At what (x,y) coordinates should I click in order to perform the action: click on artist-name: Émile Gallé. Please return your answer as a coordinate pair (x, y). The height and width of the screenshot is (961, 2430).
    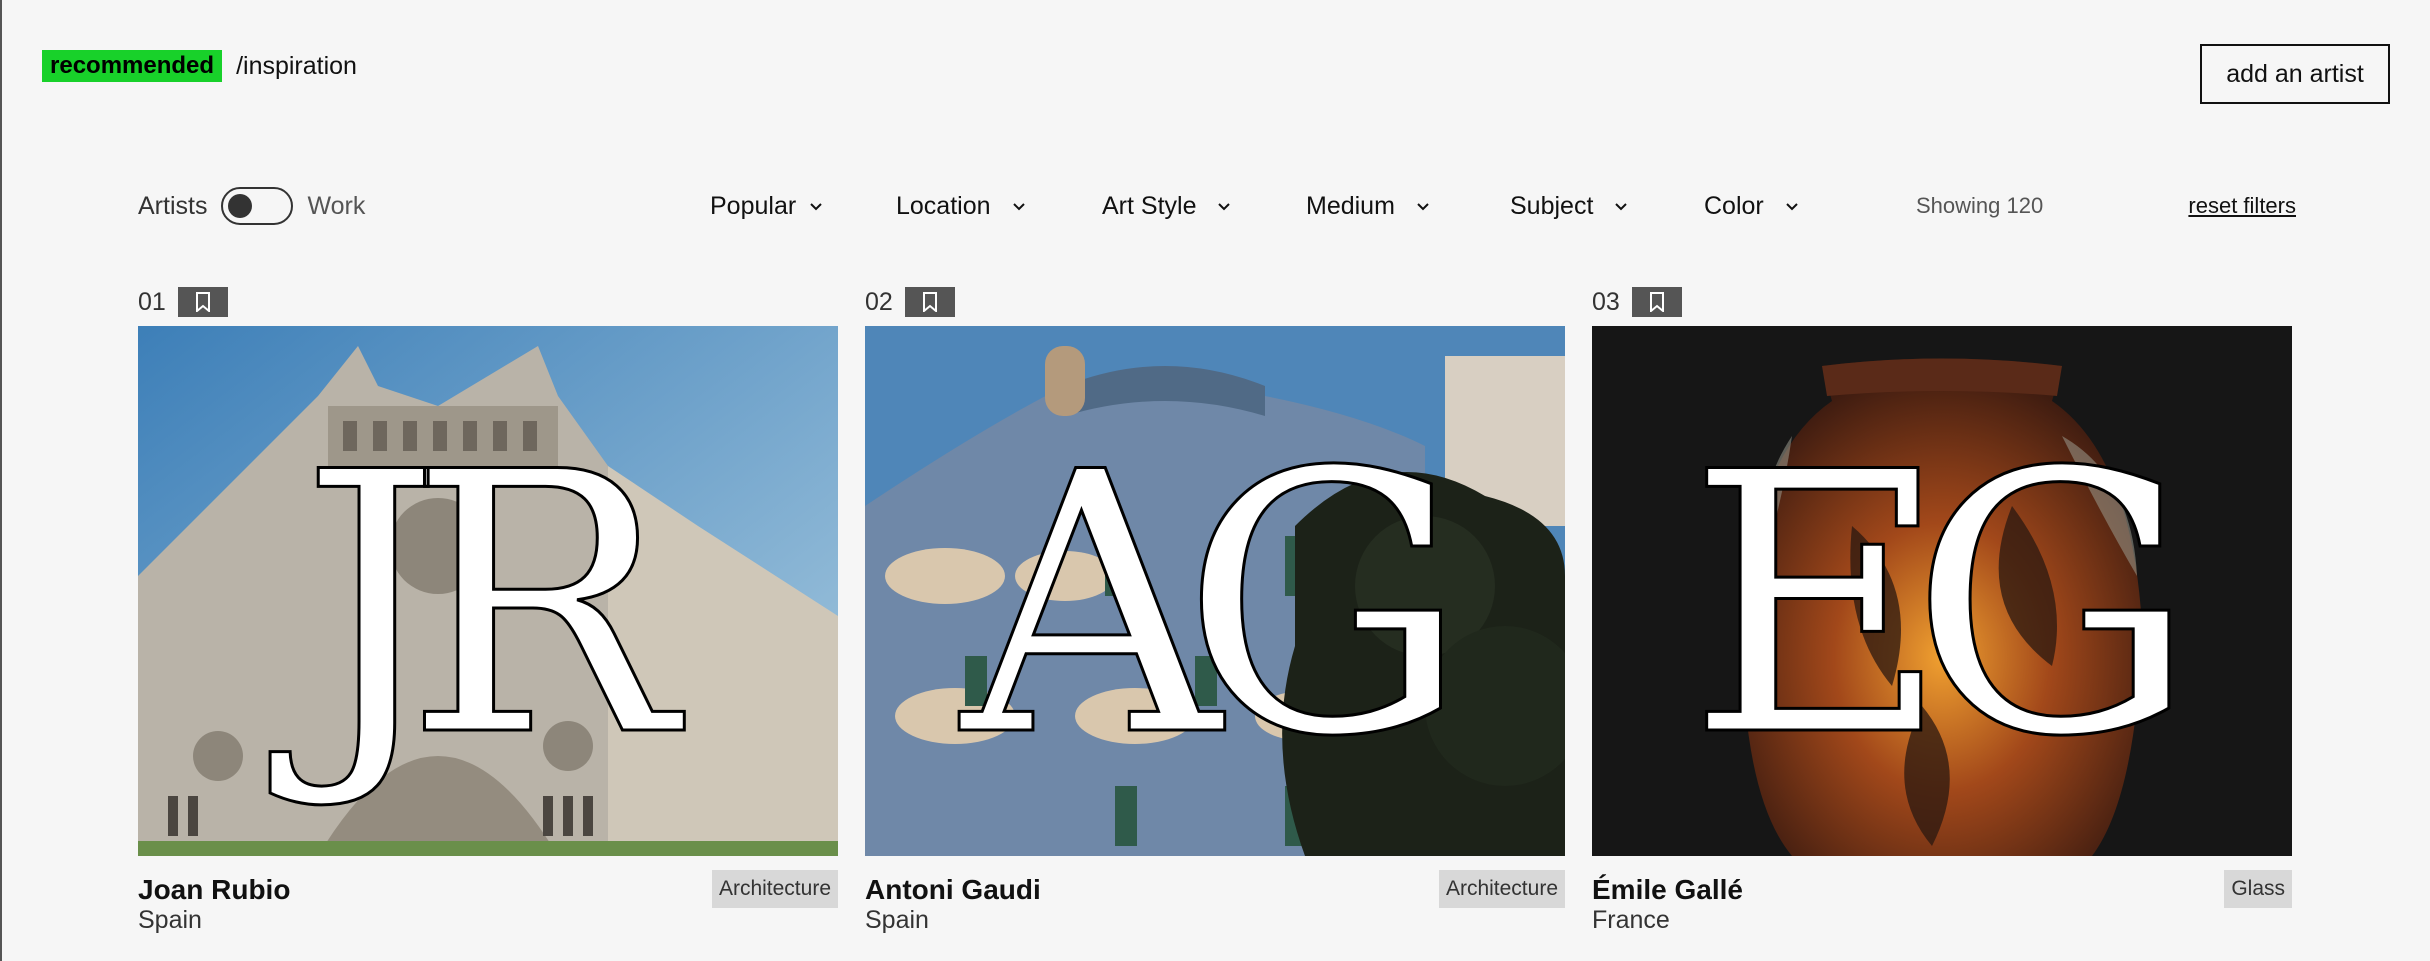
    Looking at the image, I should click on (1667, 890).